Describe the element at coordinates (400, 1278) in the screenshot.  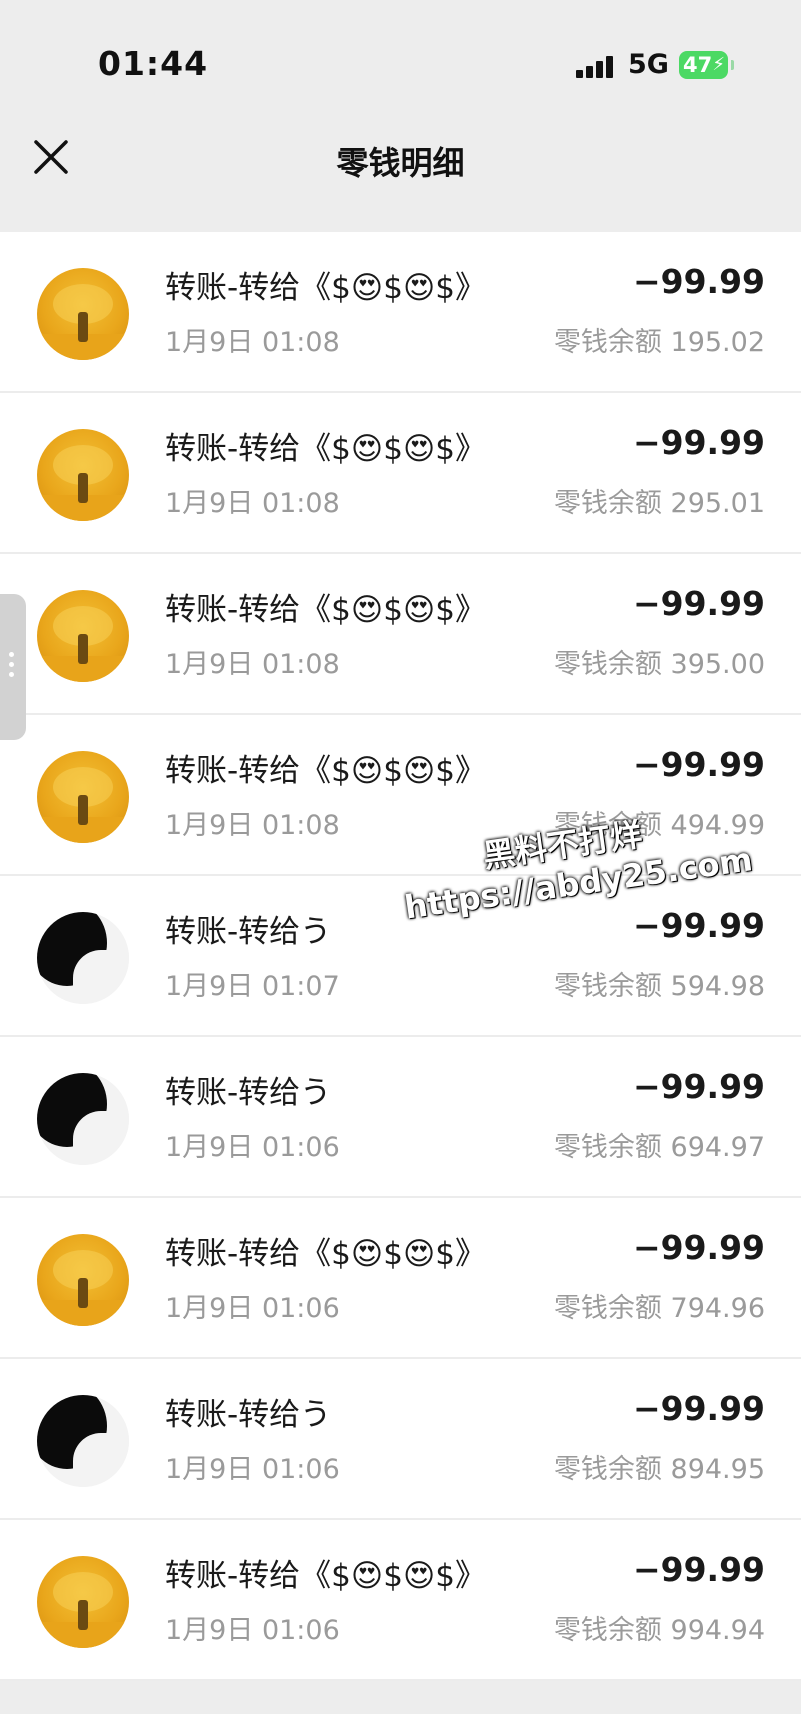
I see `list-item: 转账-转给《$😍$😍$》 −99.99 1月9日 01:06 零钱余额 794.96` at that location.